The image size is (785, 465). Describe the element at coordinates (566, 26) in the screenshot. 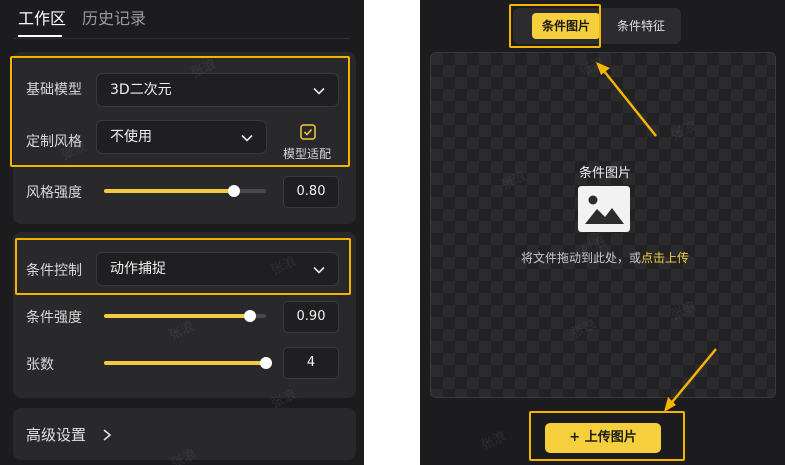

I see `segment-condition-image: 条件图片` at that location.